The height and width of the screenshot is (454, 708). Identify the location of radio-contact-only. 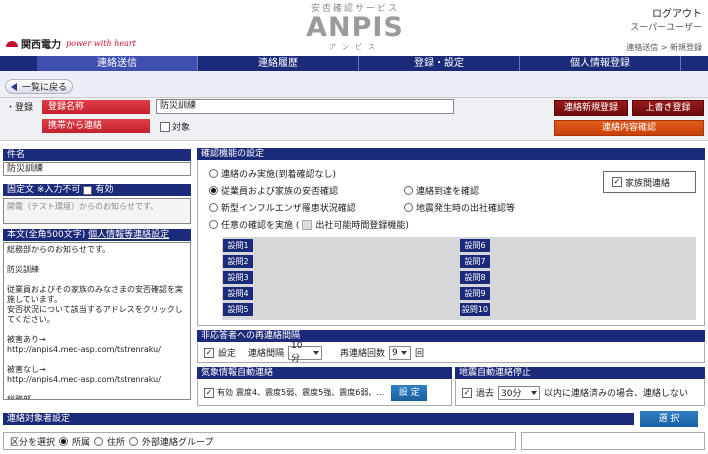
(213, 173).